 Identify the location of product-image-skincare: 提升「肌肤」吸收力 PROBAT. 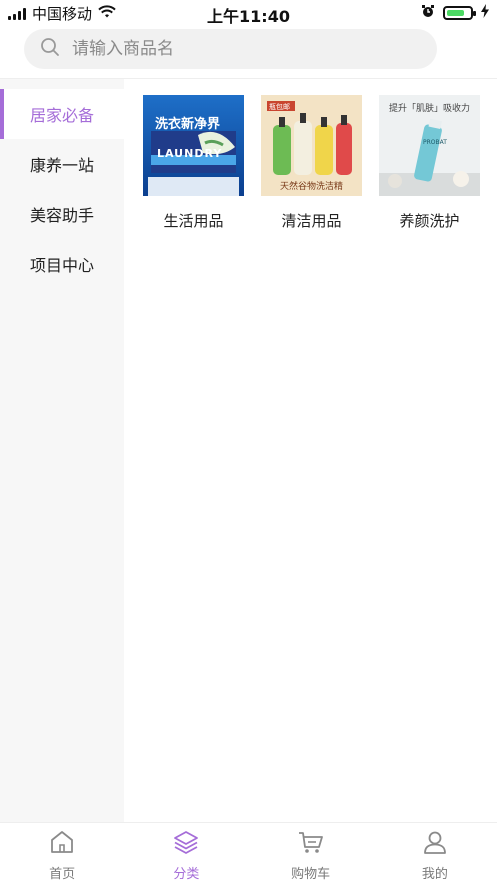
(429, 145).